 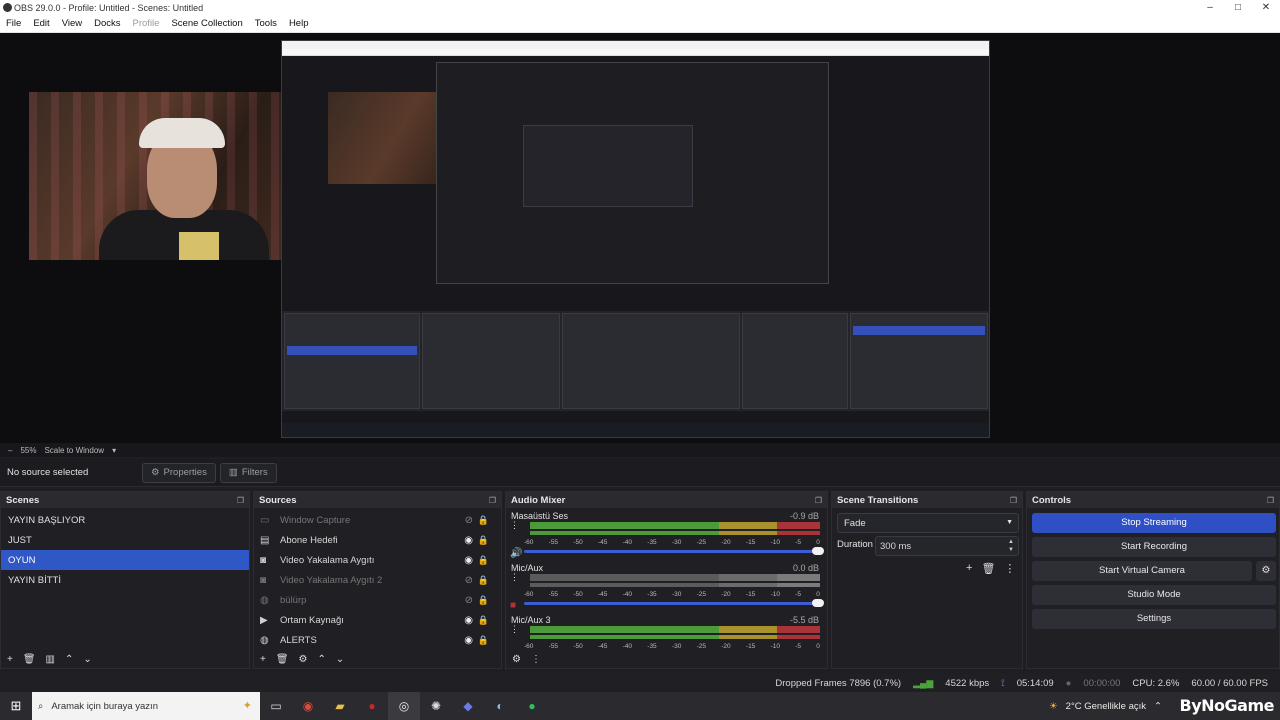 I want to click on task-view-icon: ▭, so click(x=276, y=706).